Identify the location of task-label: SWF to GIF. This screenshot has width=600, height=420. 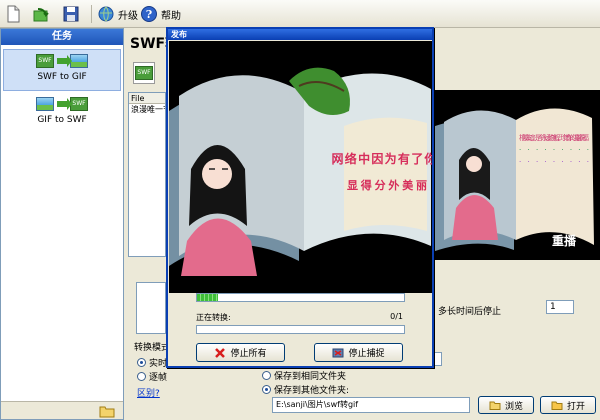
(62, 77).